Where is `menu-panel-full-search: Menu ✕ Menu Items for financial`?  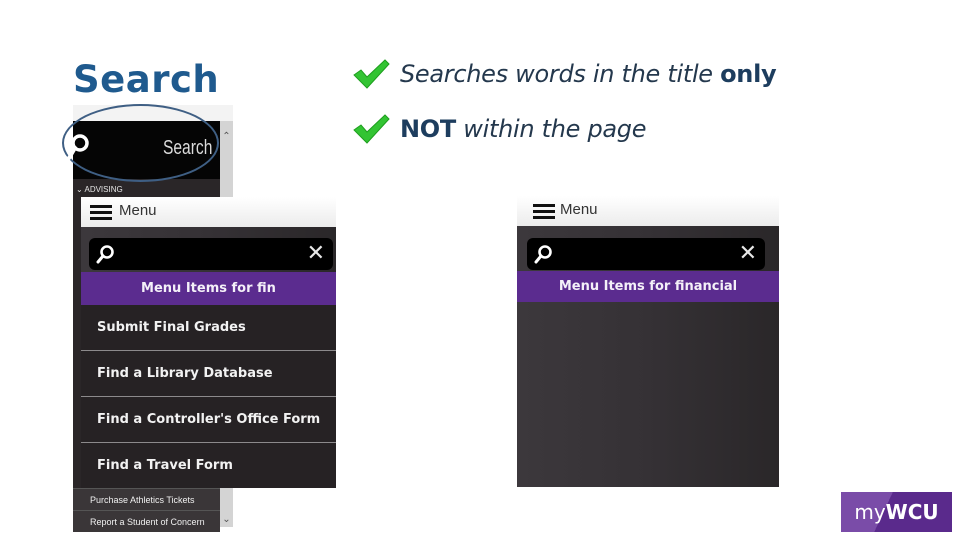
menu-panel-full-search: Menu ✕ Menu Items for financial is located at coordinates (648, 341).